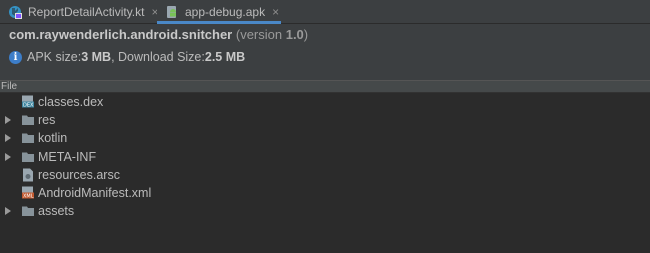 The width and height of the screenshot is (650, 253). What do you see at coordinates (325, 211) in the screenshot?
I see `tree-item-assets: assets` at bounding box center [325, 211].